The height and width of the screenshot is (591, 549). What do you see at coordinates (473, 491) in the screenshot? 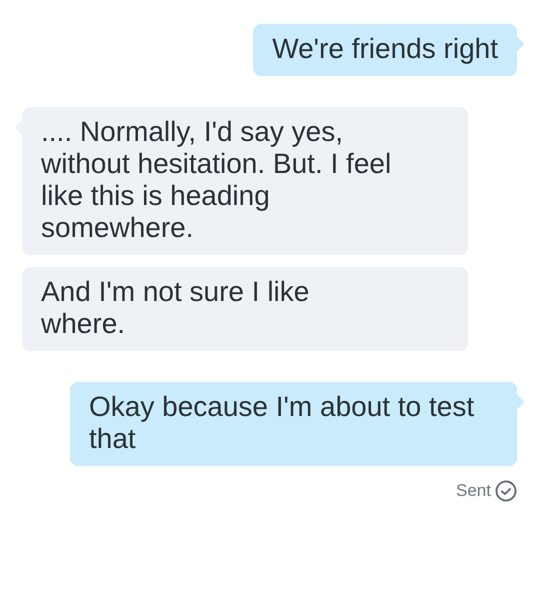
I see `sent-status: Sent` at bounding box center [473, 491].